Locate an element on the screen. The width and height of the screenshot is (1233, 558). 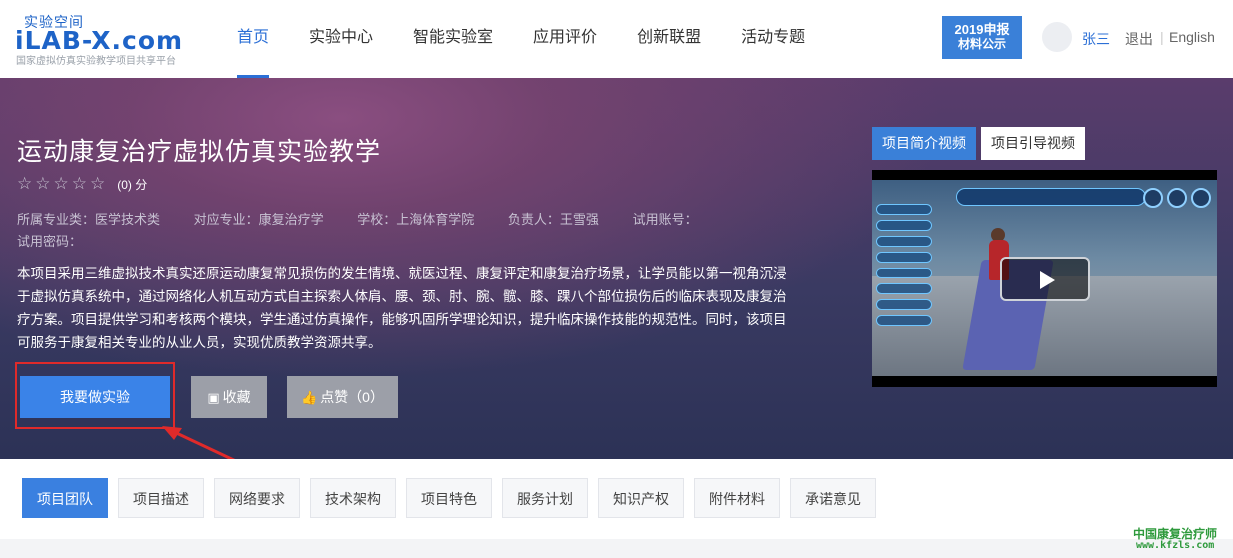
announcement-badge: 2019申报 材料公示 is located at coordinates (982, 37).